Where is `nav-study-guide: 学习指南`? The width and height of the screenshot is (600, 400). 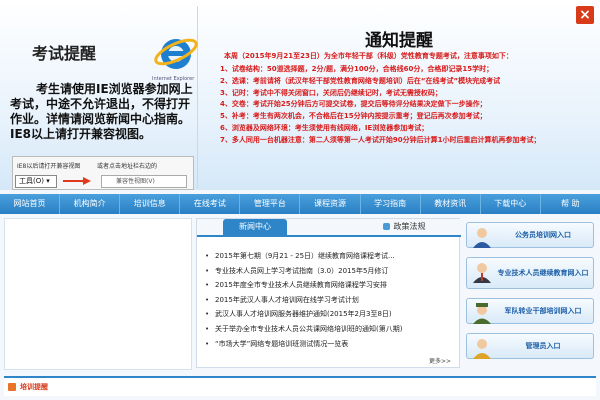 nav-study-guide: 学习指南 is located at coordinates (391, 204).